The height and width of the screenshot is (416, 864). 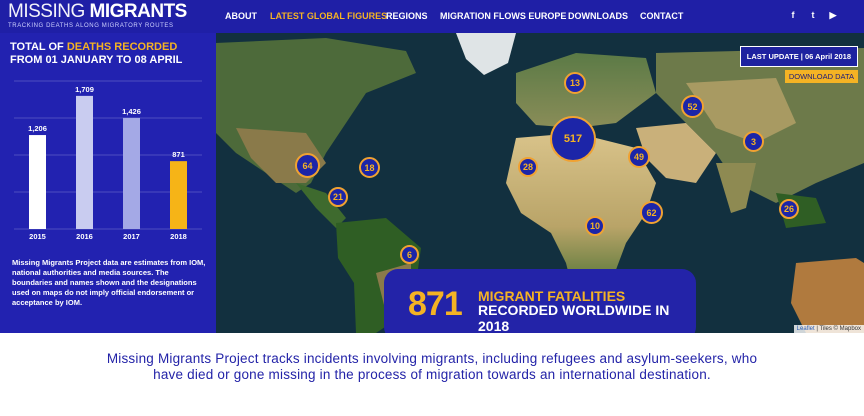 I want to click on chart-tick-label: 2018, so click(x=178, y=236).